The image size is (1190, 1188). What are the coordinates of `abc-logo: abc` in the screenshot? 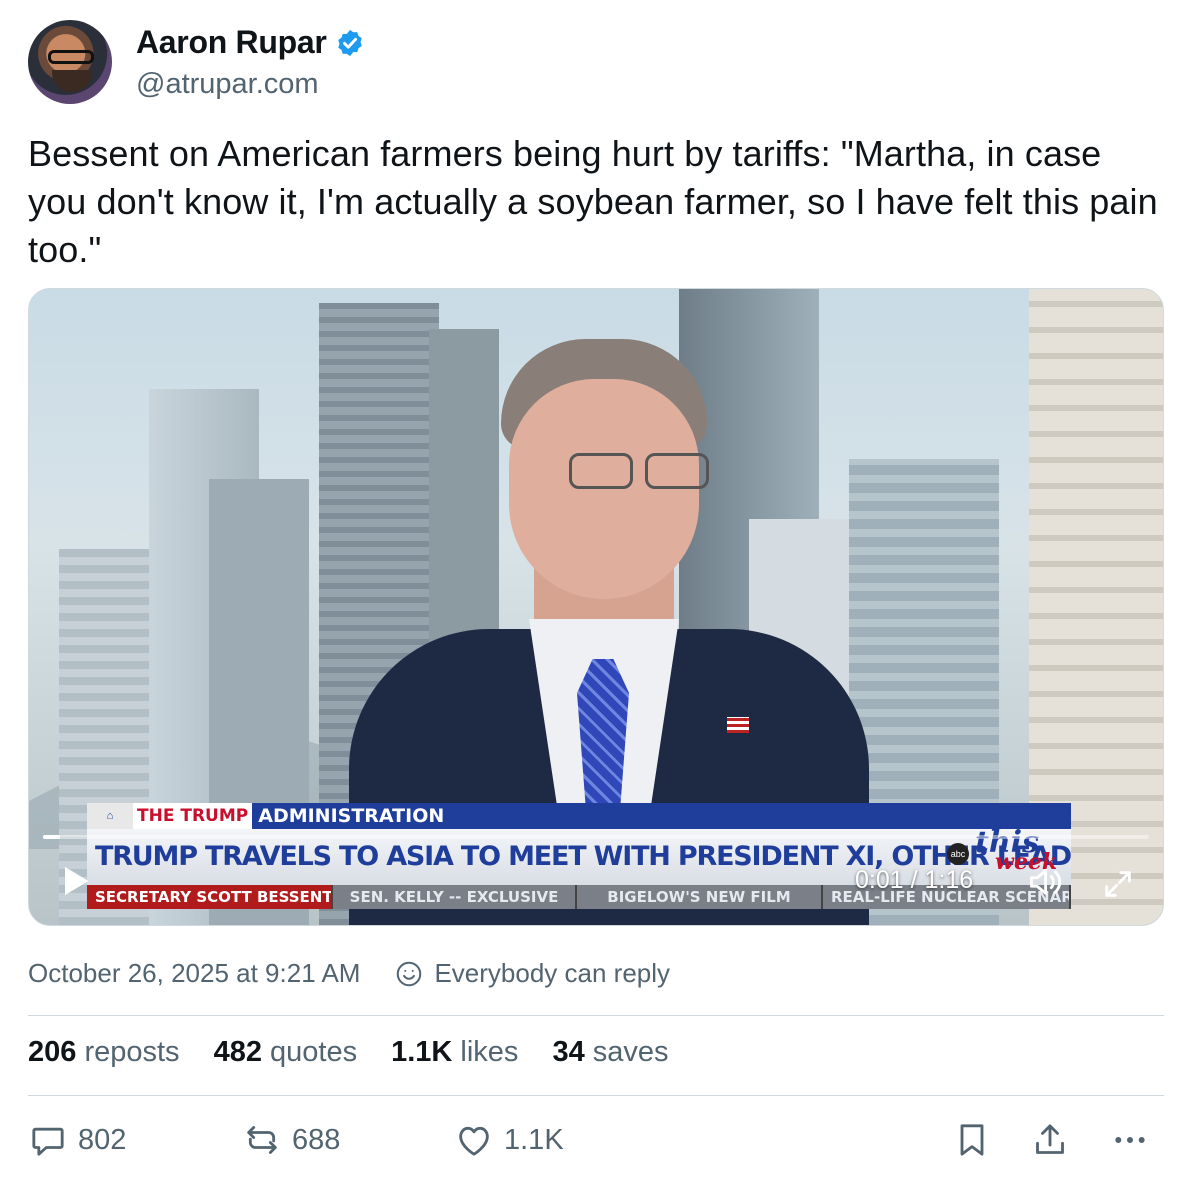 It's located at (958, 854).